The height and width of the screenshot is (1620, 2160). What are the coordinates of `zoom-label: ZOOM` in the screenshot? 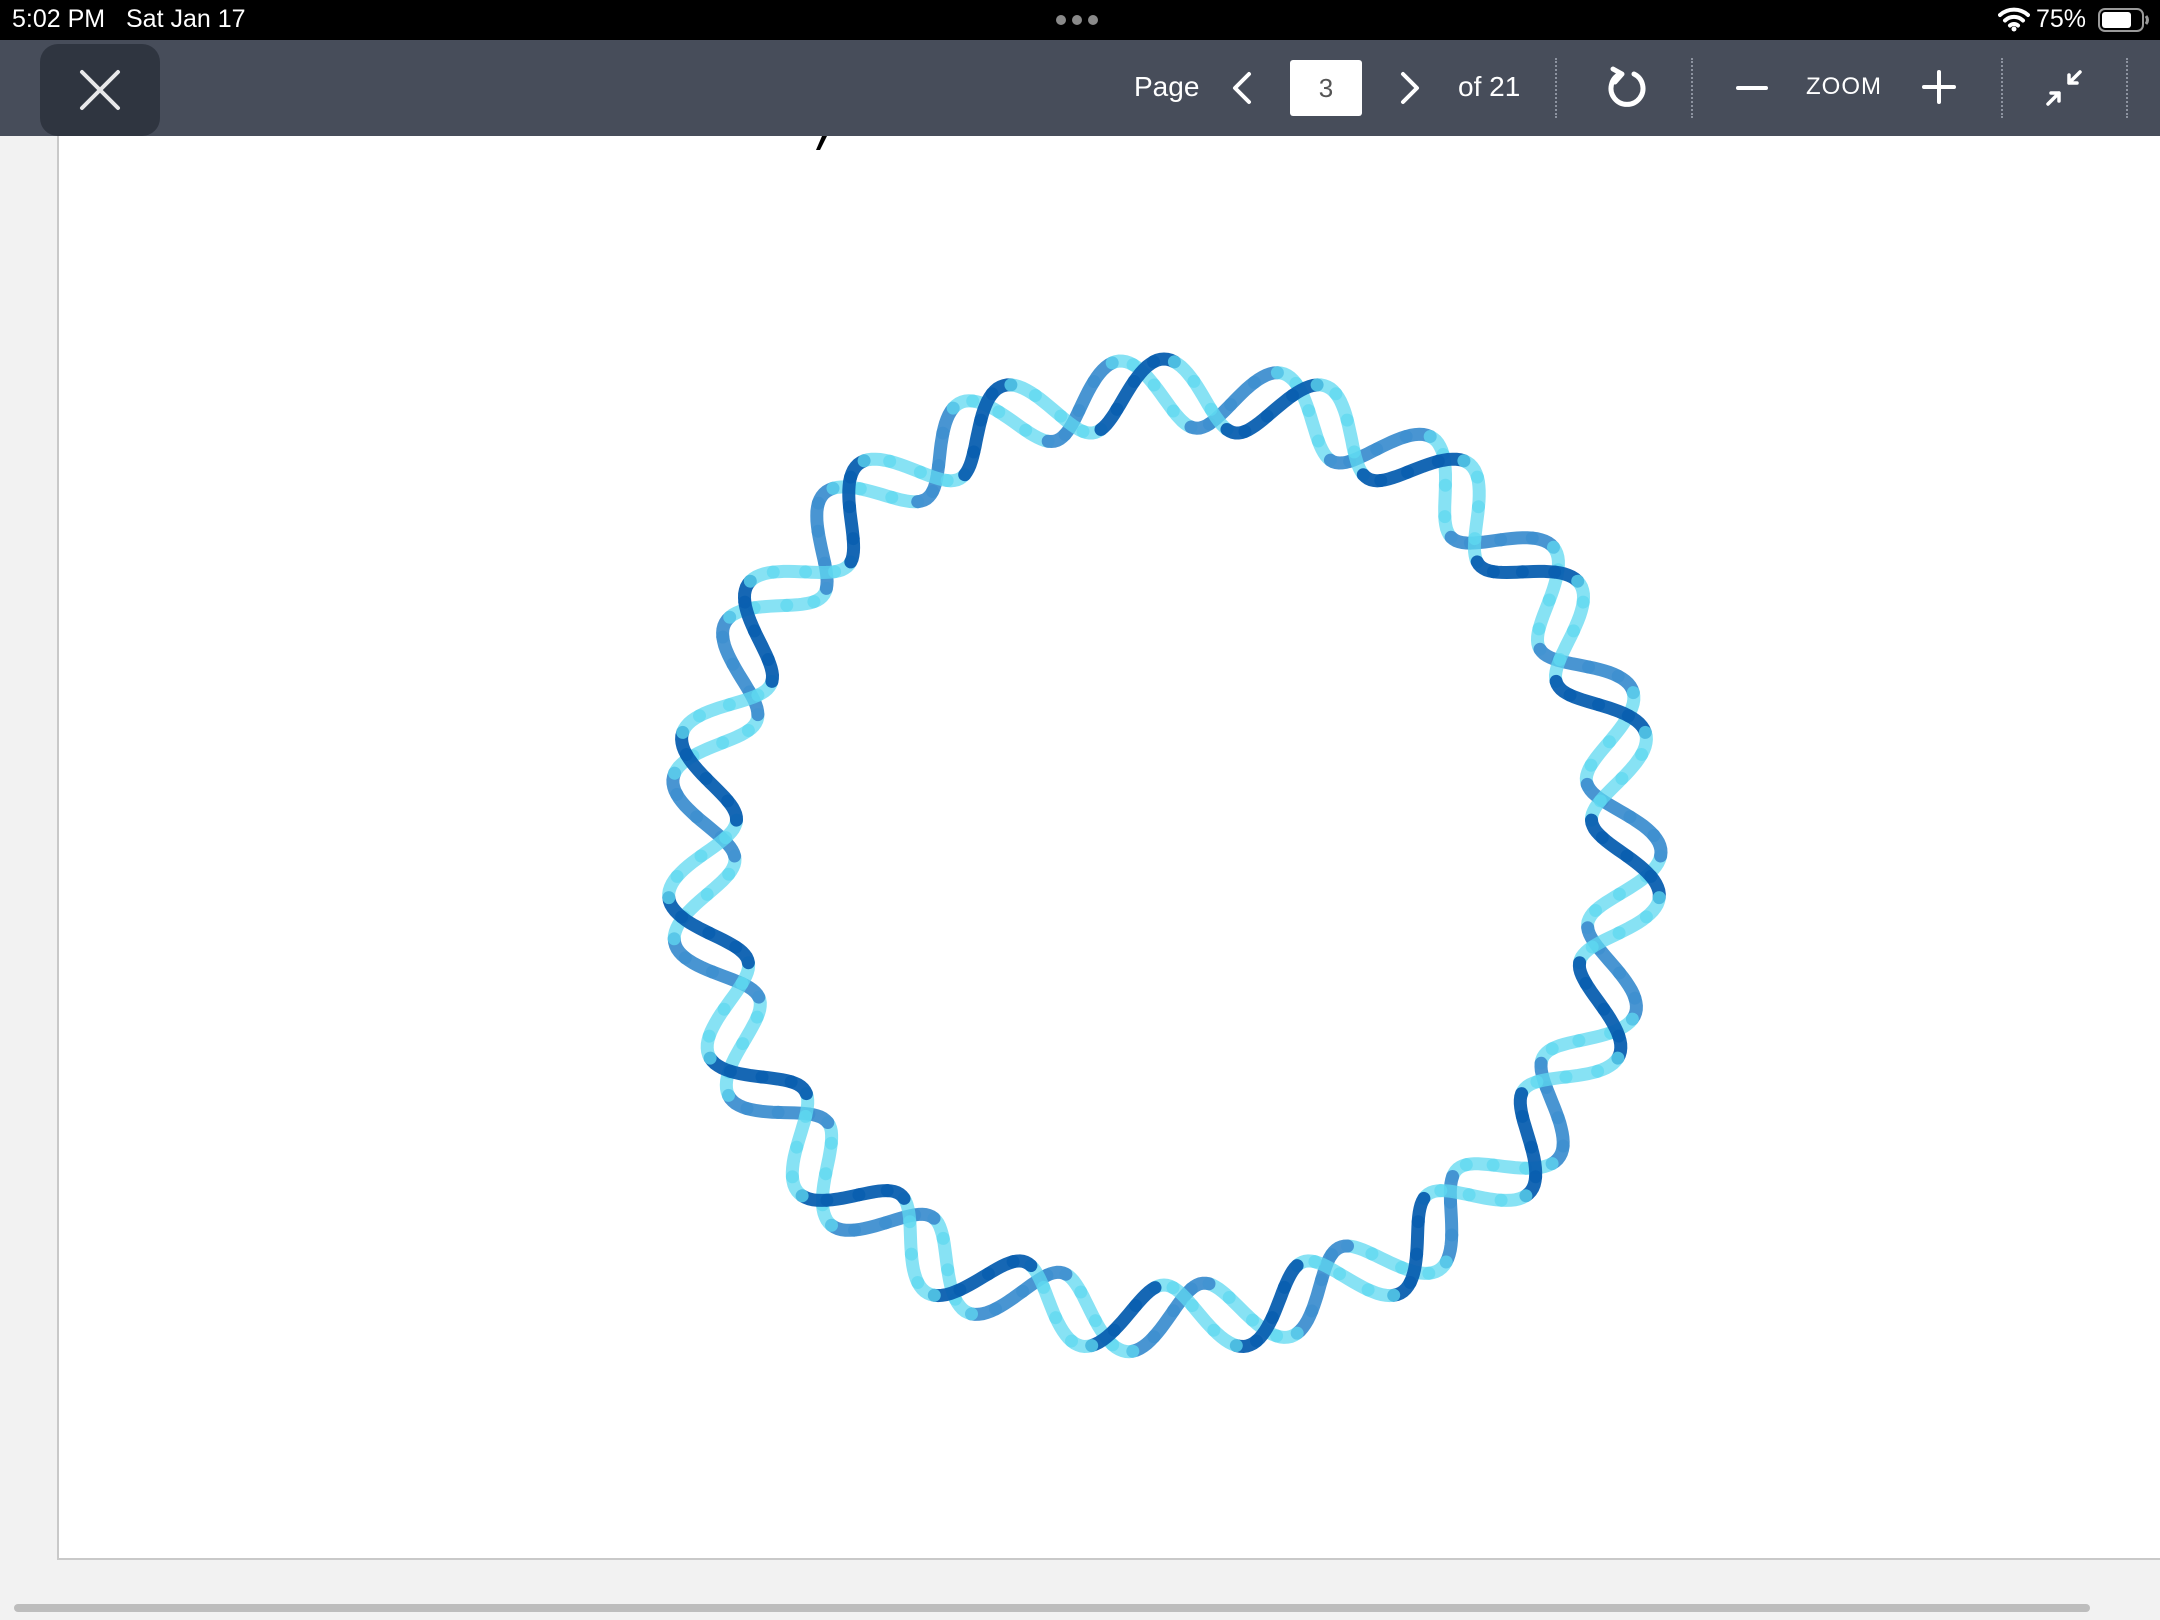 It's located at (1844, 86).